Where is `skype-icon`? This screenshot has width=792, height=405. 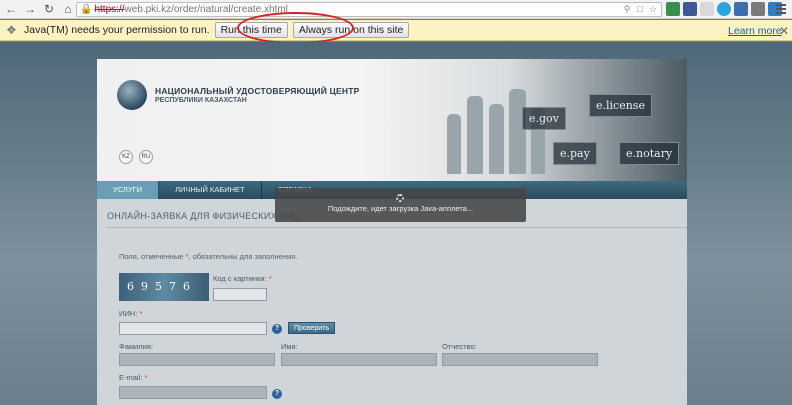 skype-icon is located at coordinates (724, 9).